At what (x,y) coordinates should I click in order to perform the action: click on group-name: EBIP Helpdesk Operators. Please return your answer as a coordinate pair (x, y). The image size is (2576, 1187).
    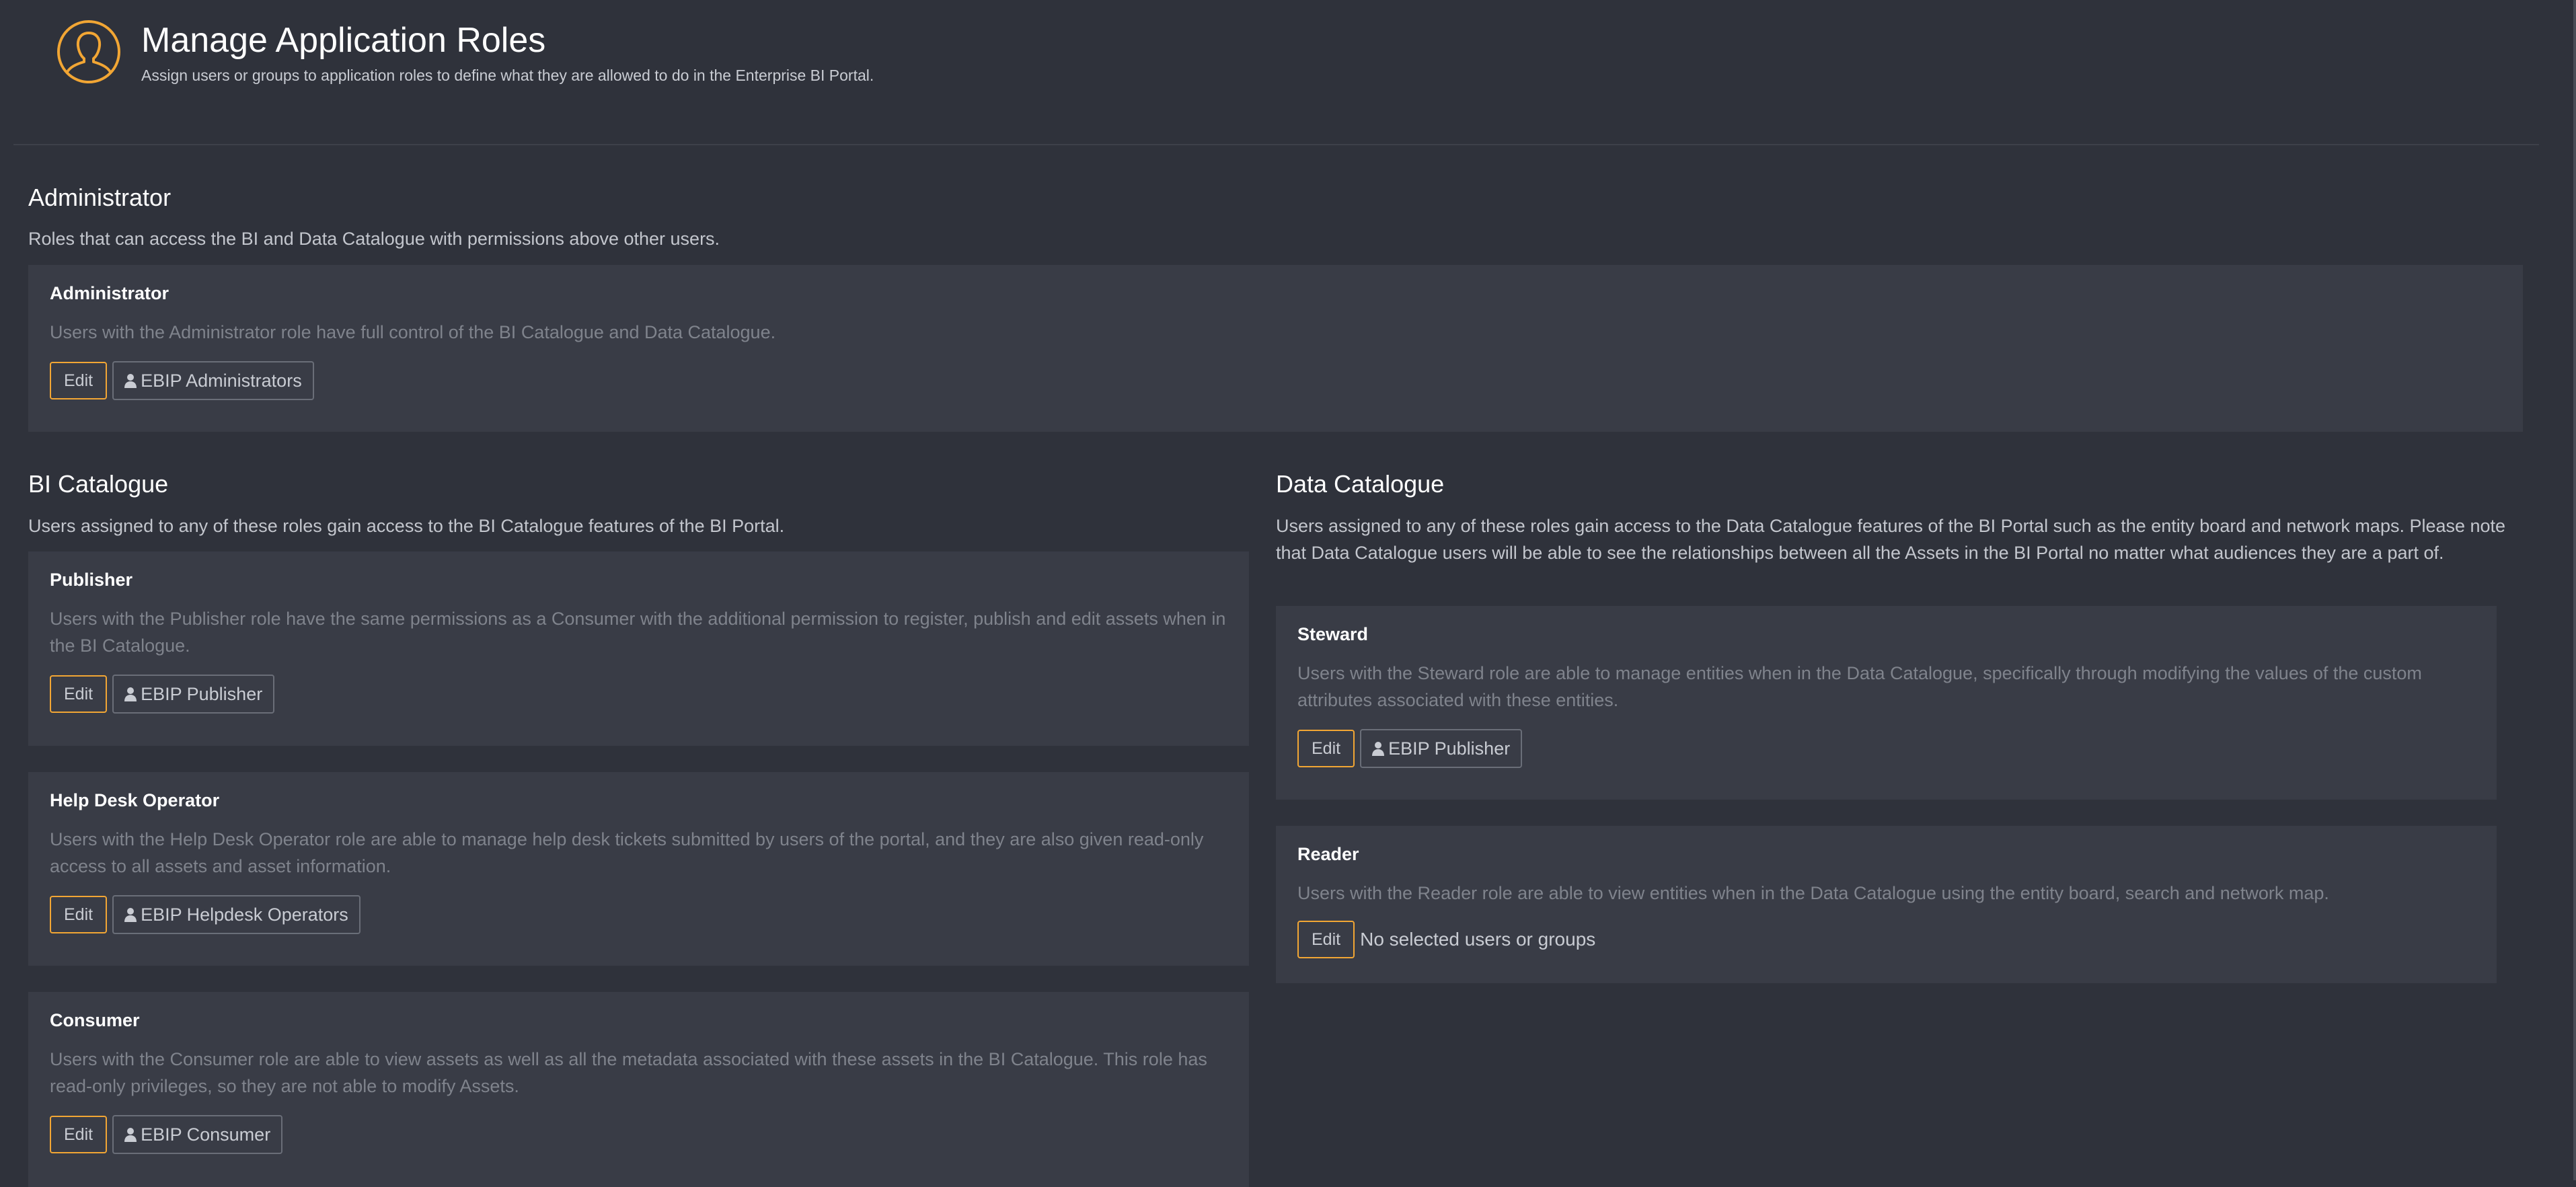
    Looking at the image, I should click on (244, 914).